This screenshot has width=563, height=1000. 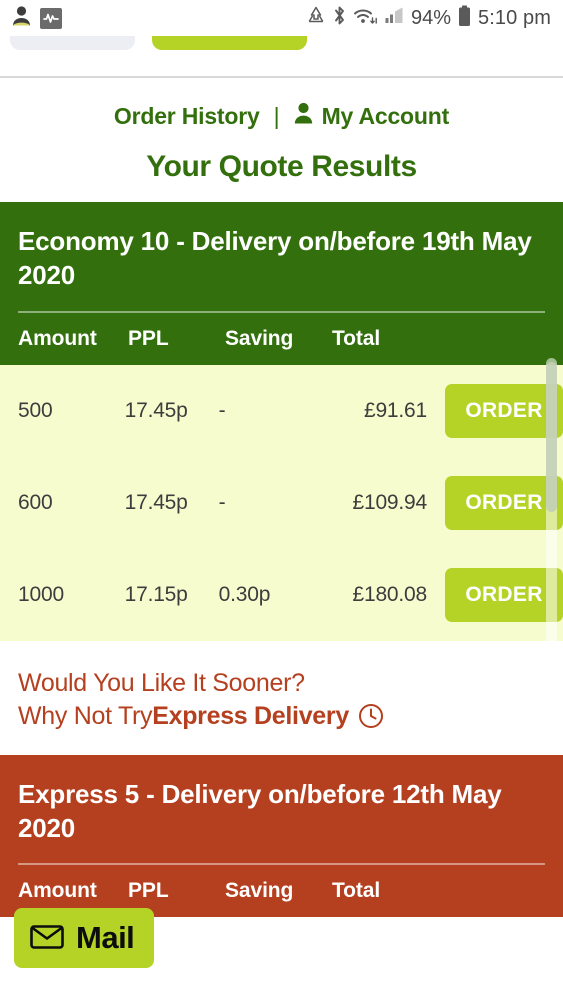 I want to click on cell-amount: 1000, so click(x=41, y=594).